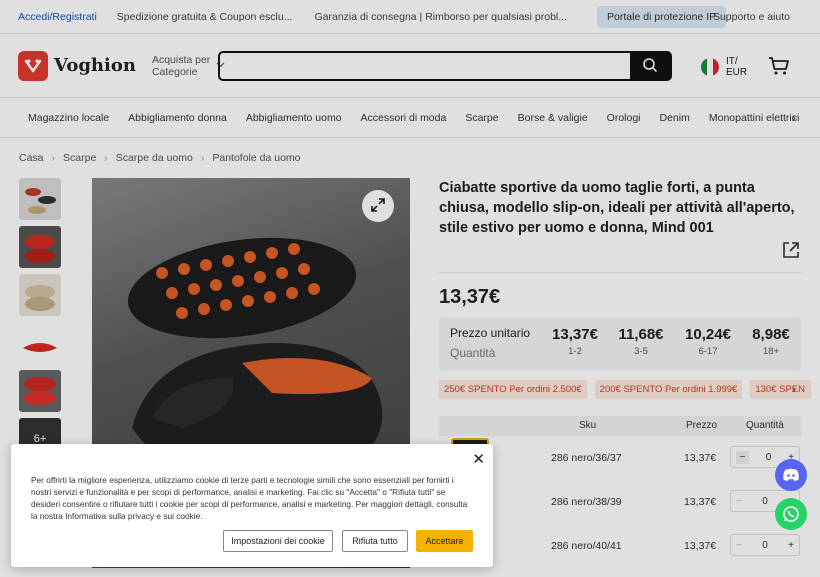  Describe the element at coordinates (444, 541) in the screenshot. I see `accept-button: Accettare` at that location.